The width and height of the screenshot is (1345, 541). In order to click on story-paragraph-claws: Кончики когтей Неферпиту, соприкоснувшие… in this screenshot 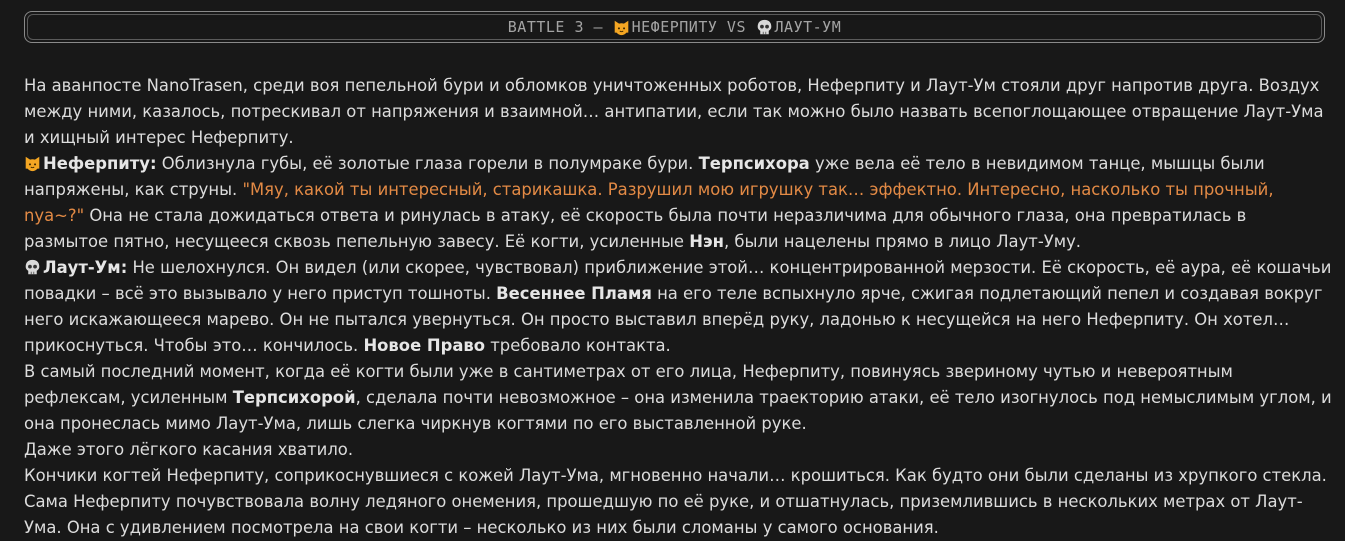, I will do `click(675, 501)`.